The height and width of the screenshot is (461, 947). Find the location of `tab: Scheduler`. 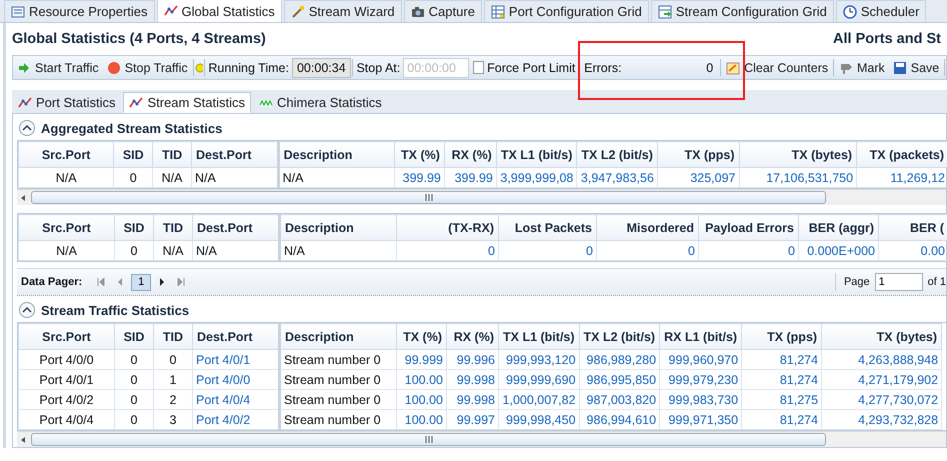

tab: Scheduler is located at coordinates (881, 11).